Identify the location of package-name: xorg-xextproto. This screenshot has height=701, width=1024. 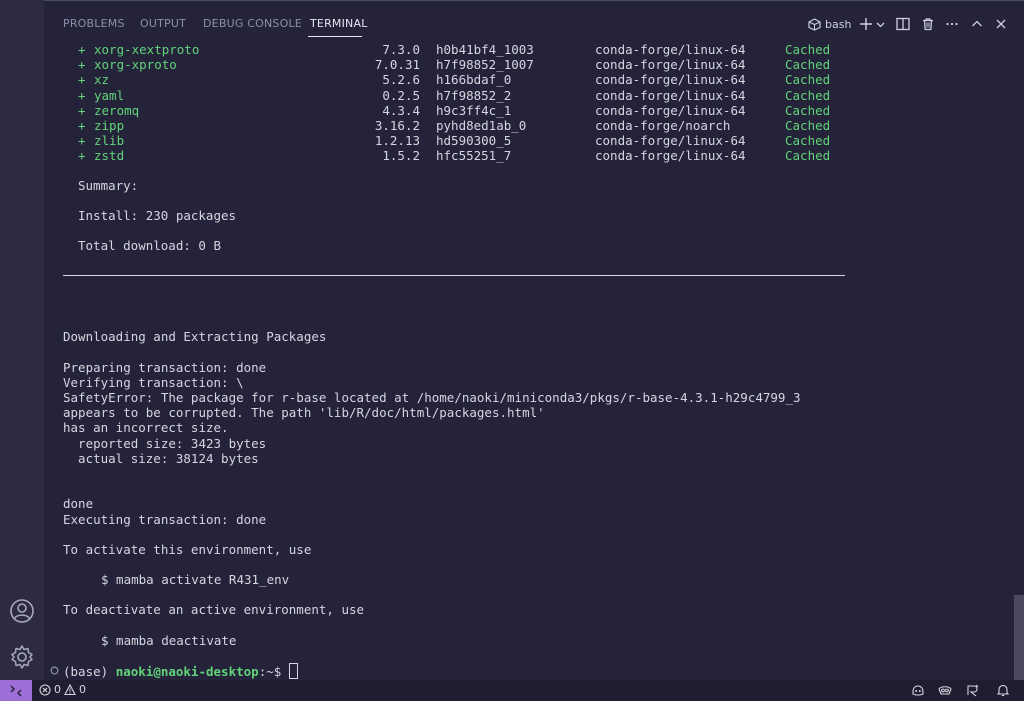
(147, 49).